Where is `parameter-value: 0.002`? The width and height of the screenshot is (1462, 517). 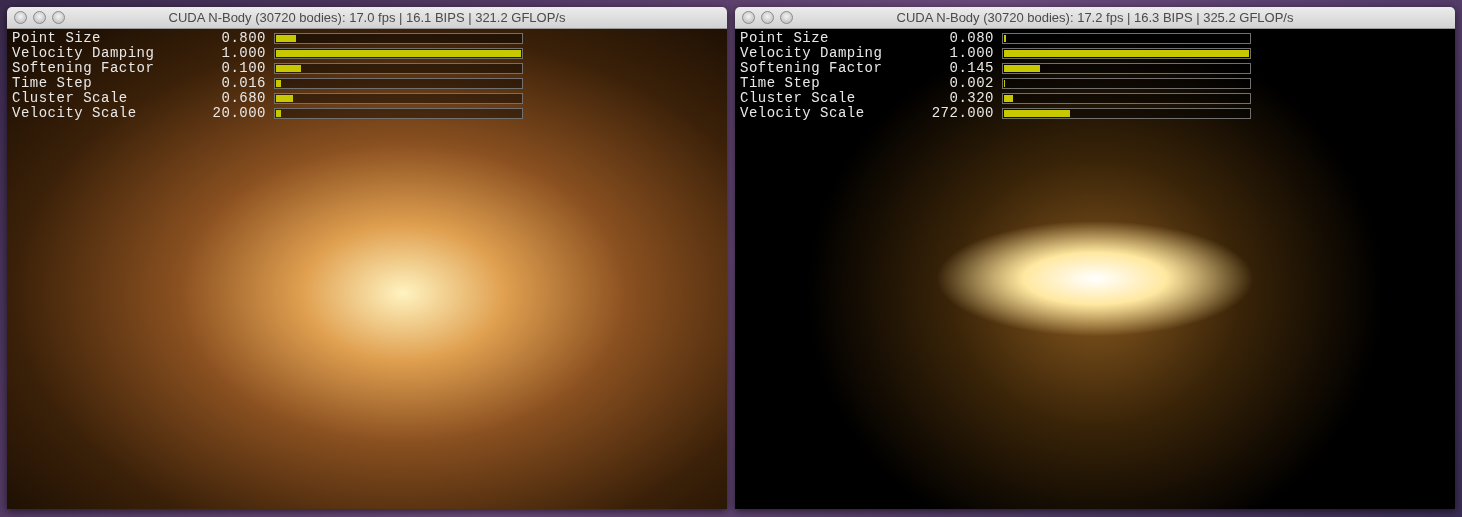
parameter-value: 0.002 is located at coordinates (971, 83).